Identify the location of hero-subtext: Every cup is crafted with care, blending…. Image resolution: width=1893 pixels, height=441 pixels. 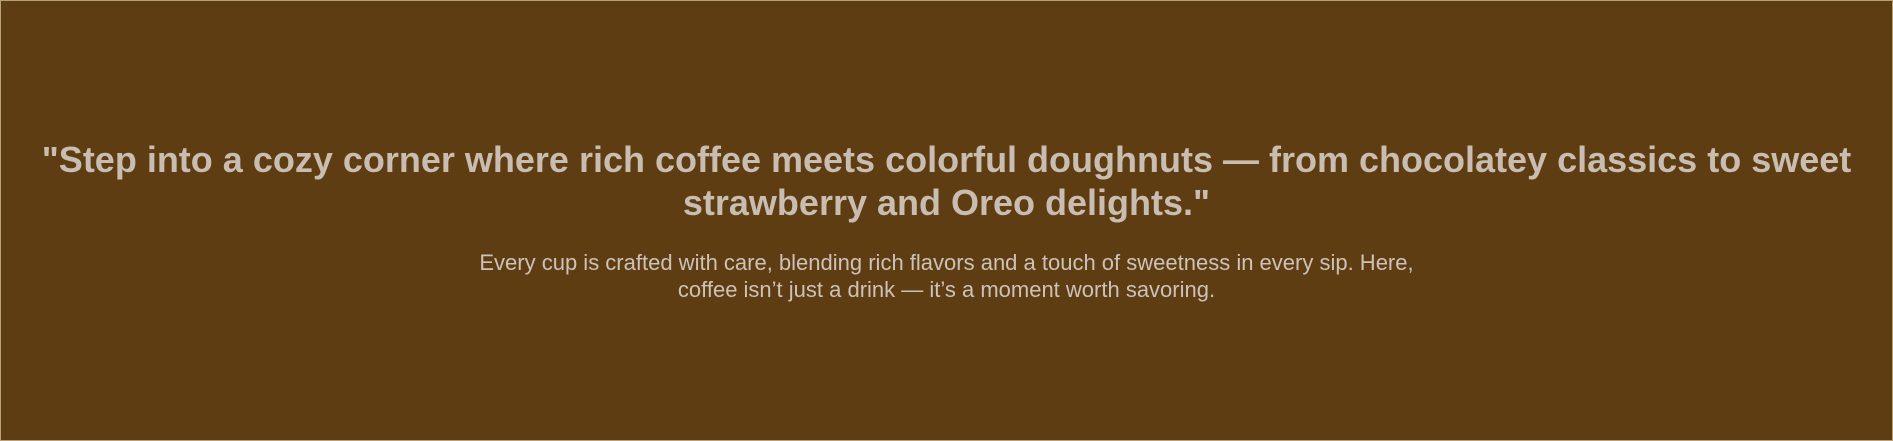
(946, 276).